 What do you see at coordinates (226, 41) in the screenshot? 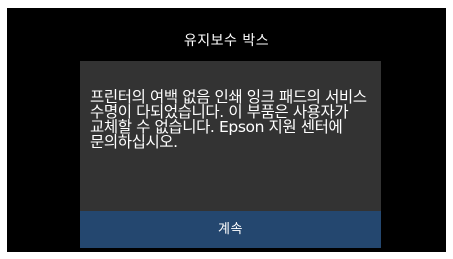
I see `screen-title: 유지보수 박스` at bounding box center [226, 41].